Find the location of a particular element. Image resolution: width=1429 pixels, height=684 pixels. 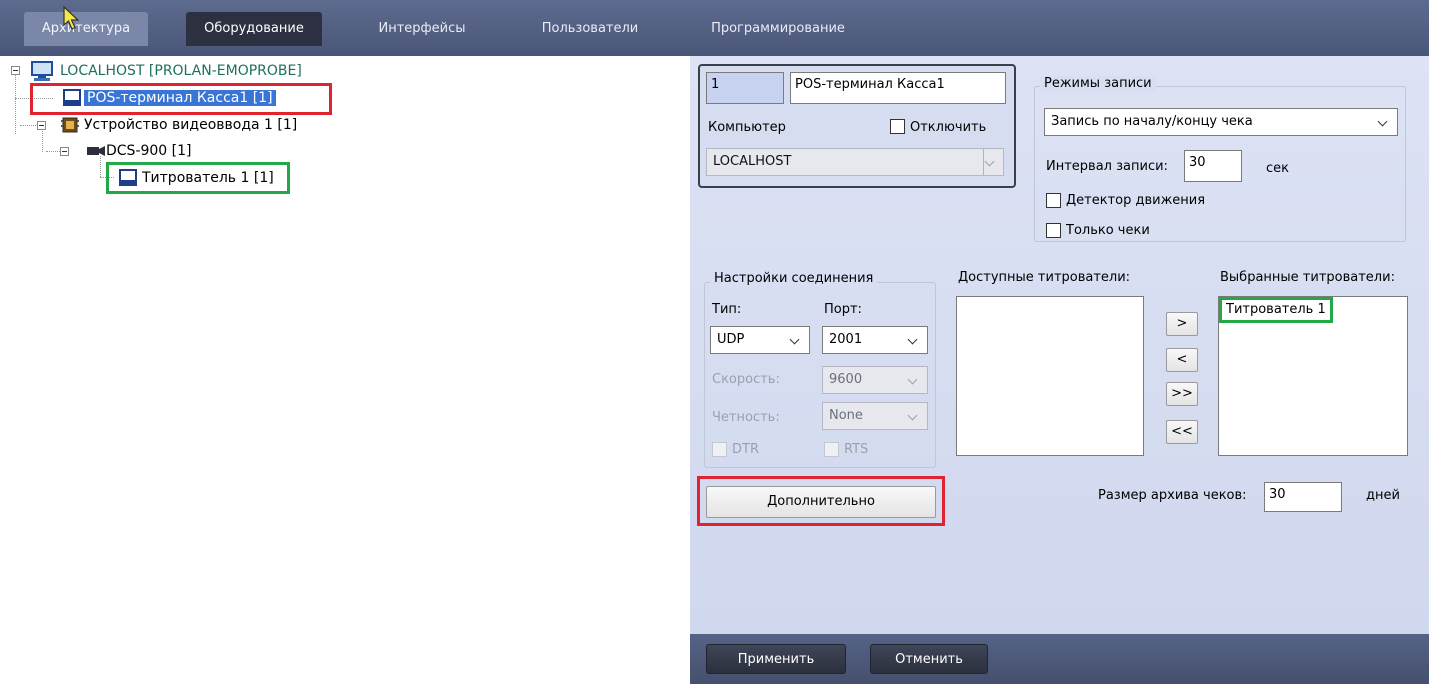

computer-icon is located at coordinates (42, 71).